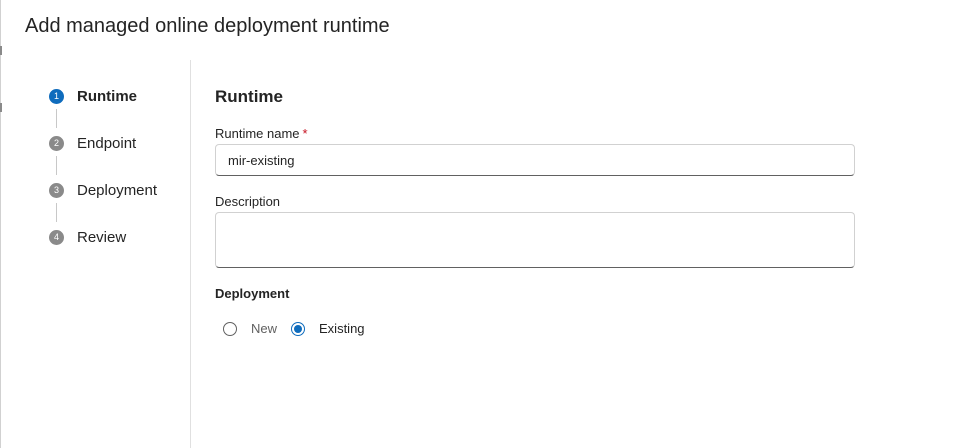  Describe the element at coordinates (248, 201) in the screenshot. I see `description-label: Description` at that location.